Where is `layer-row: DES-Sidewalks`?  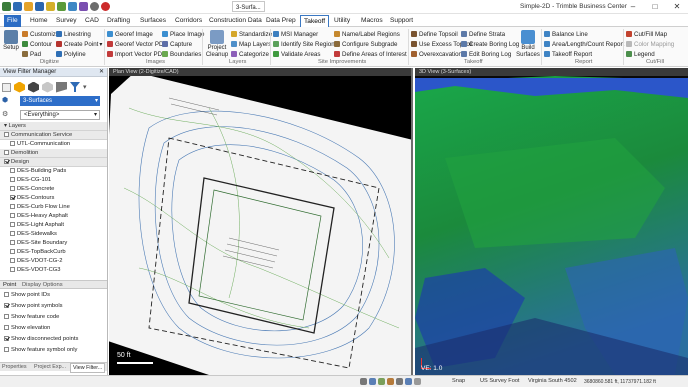 layer-row: DES-Sidewalks is located at coordinates (53, 234).